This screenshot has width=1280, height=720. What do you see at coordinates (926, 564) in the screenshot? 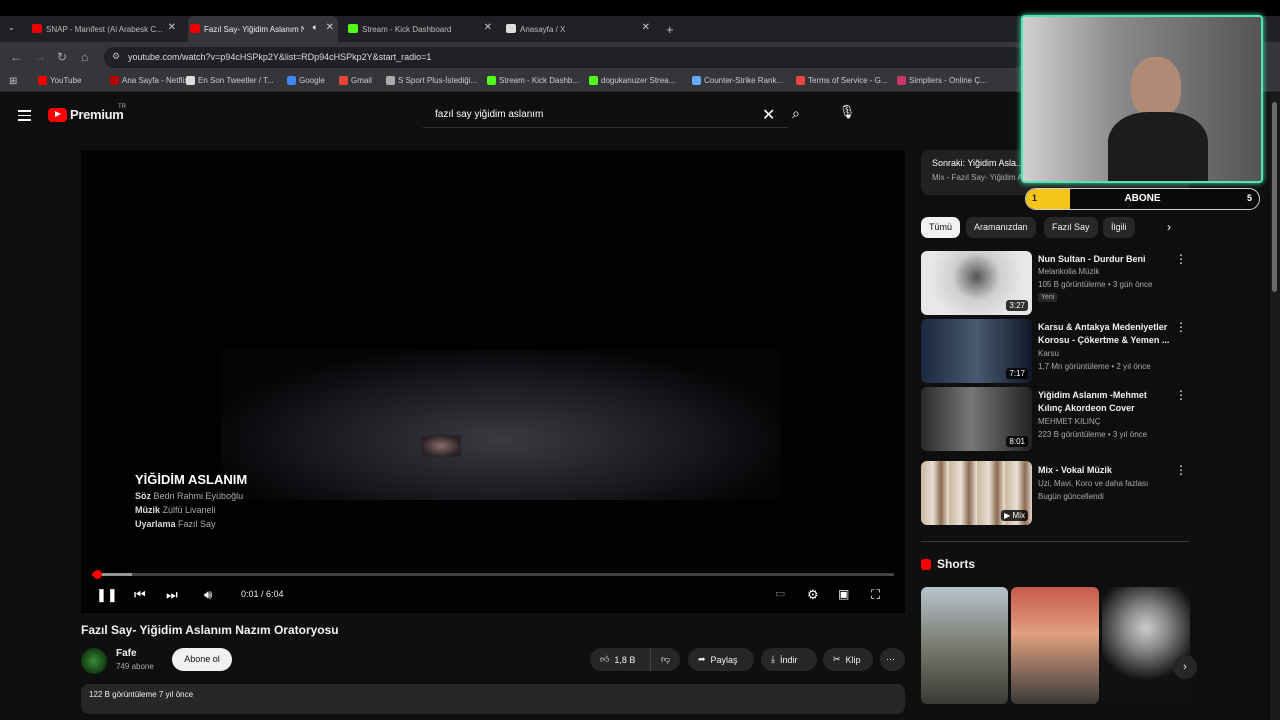
I see `shorts-logo-icon` at bounding box center [926, 564].